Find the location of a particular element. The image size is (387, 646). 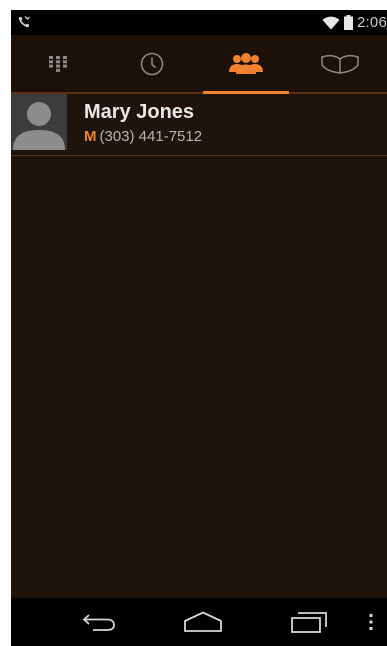

contact-row: Mary Jones M (303) 441-7512 is located at coordinates (199, 125).